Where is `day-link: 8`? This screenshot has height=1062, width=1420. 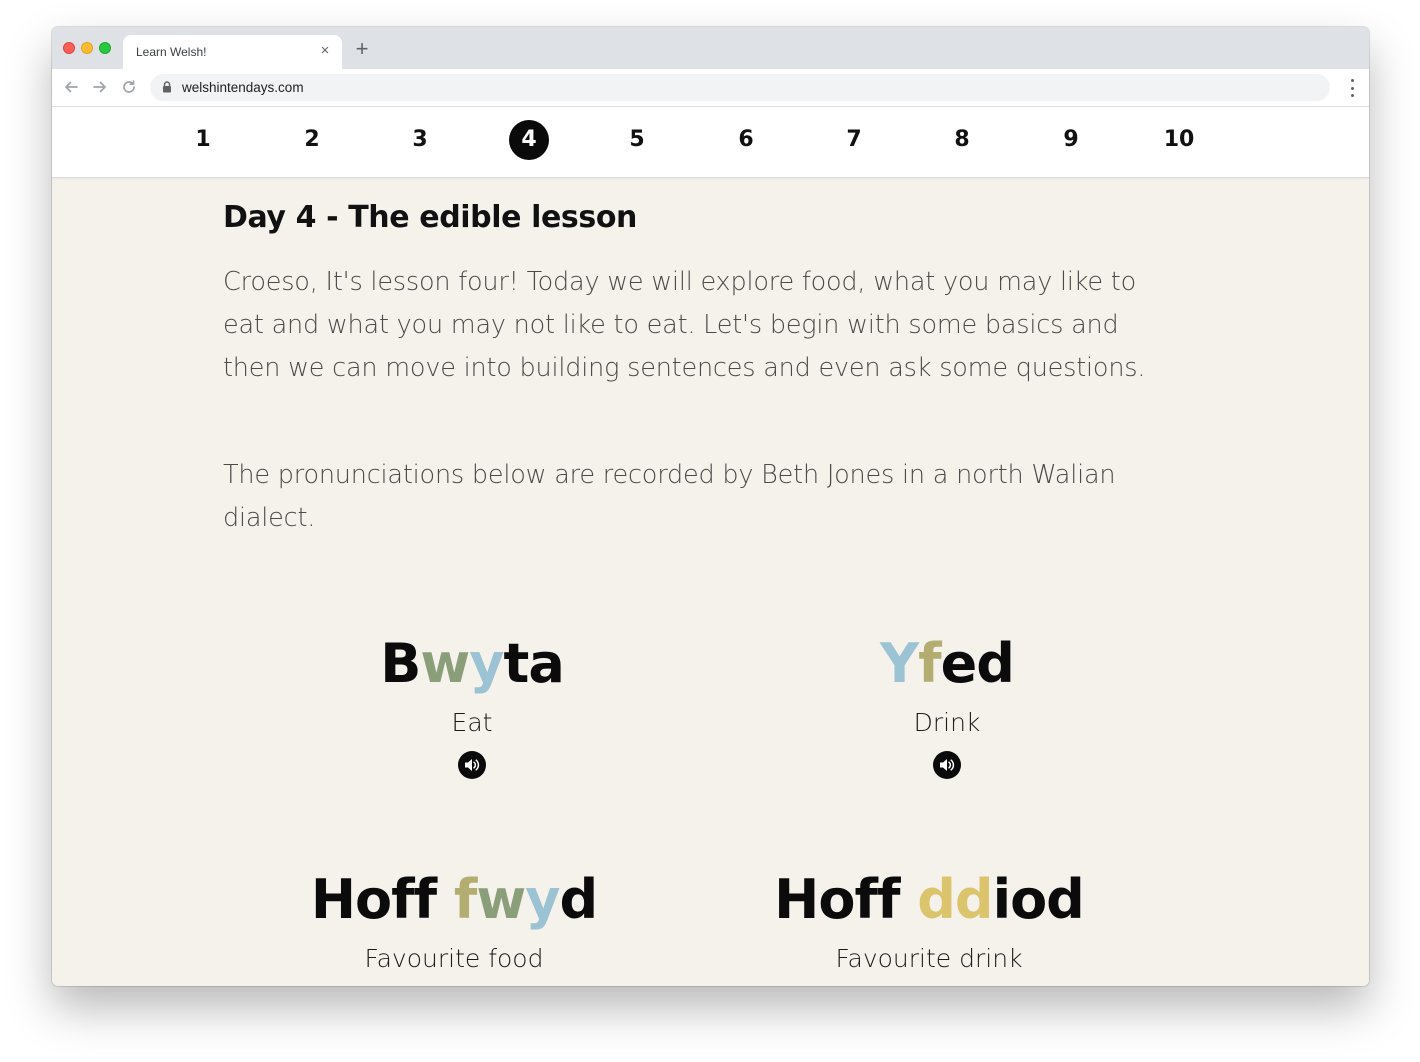 day-link: 8 is located at coordinates (962, 140).